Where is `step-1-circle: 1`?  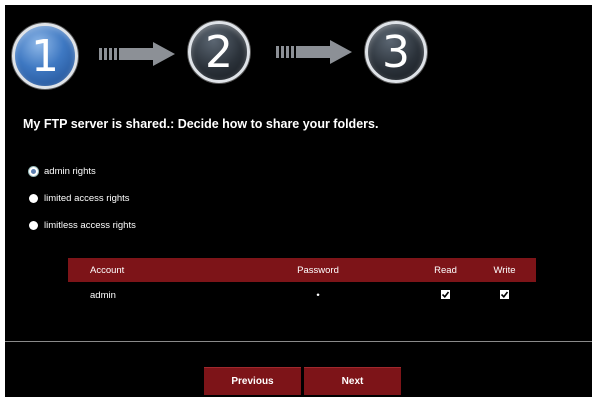
step-1-circle: 1 is located at coordinates (45, 56).